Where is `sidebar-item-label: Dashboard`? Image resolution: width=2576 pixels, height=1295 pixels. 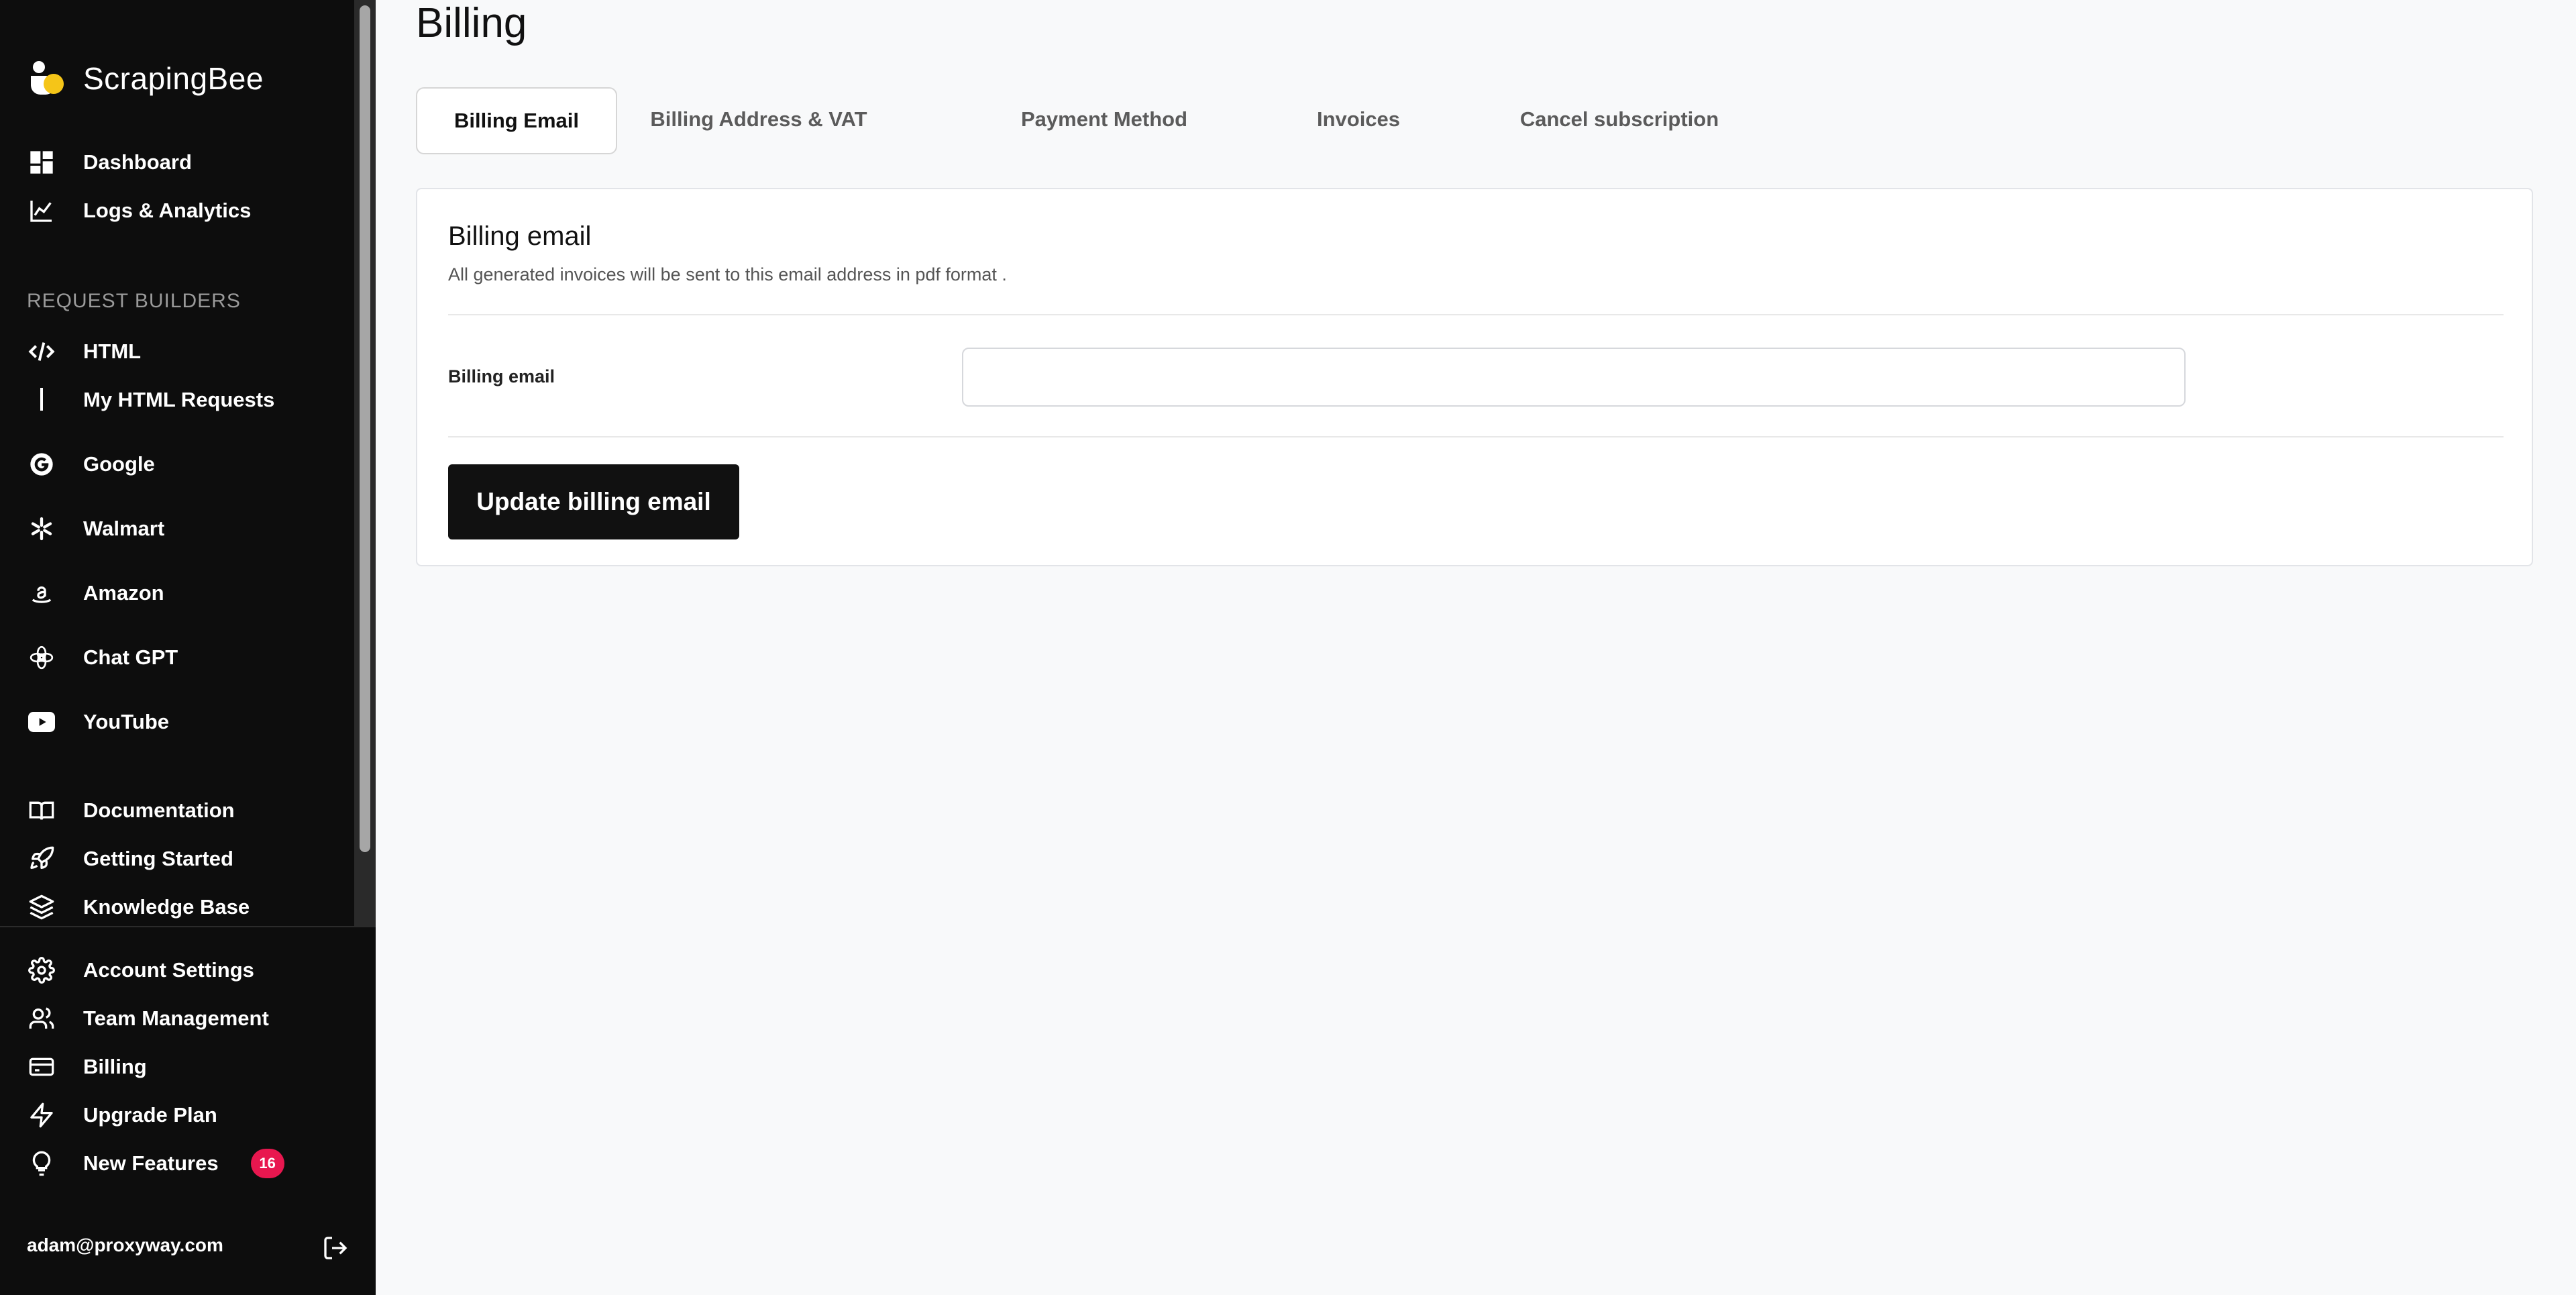 sidebar-item-label: Dashboard is located at coordinates (137, 162).